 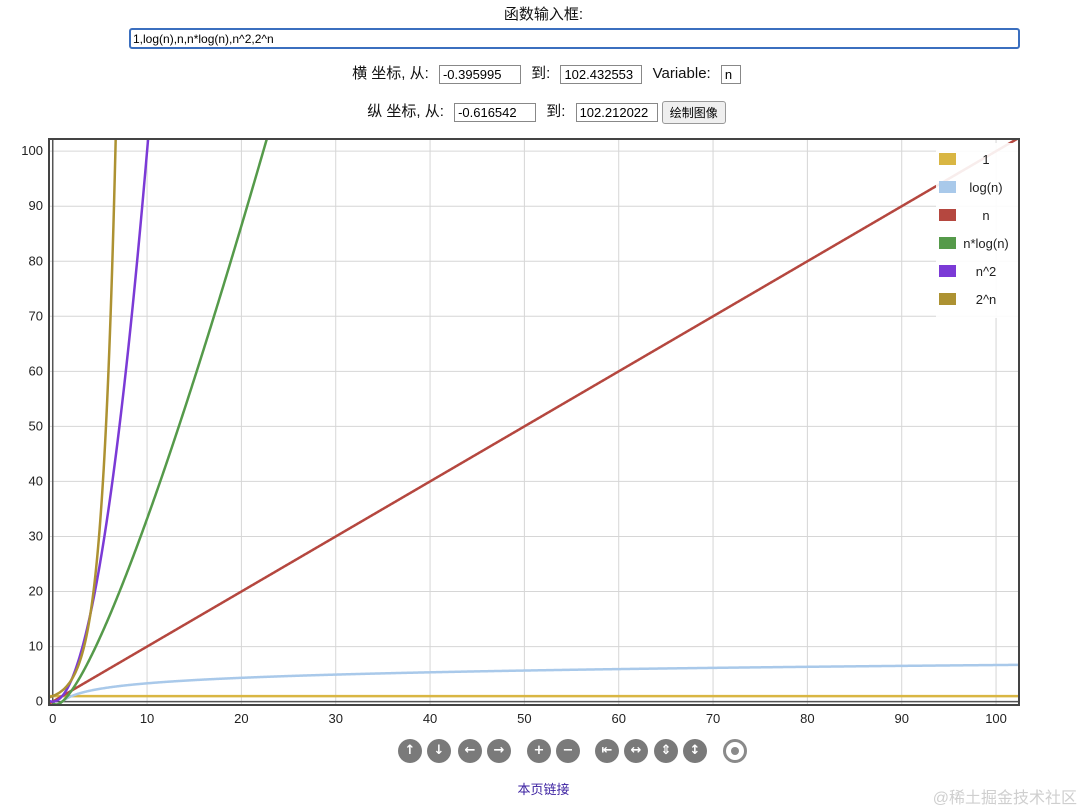 What do you see at coordinates (410, 751) in the screenshot?
I see `pan-up-icon: ↑` at bounding box center [410, 751].